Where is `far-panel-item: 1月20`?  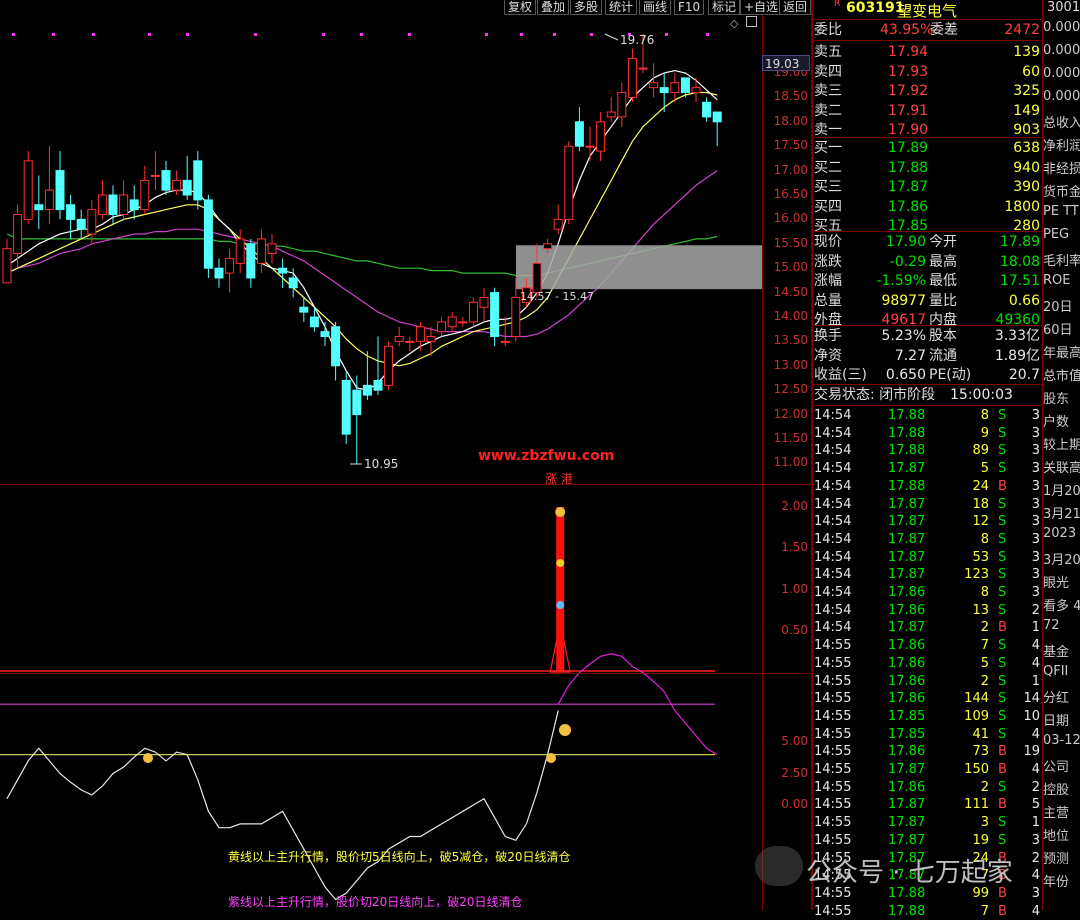
far-panel-item: 1月20 is located at coordinates (1061, 491).